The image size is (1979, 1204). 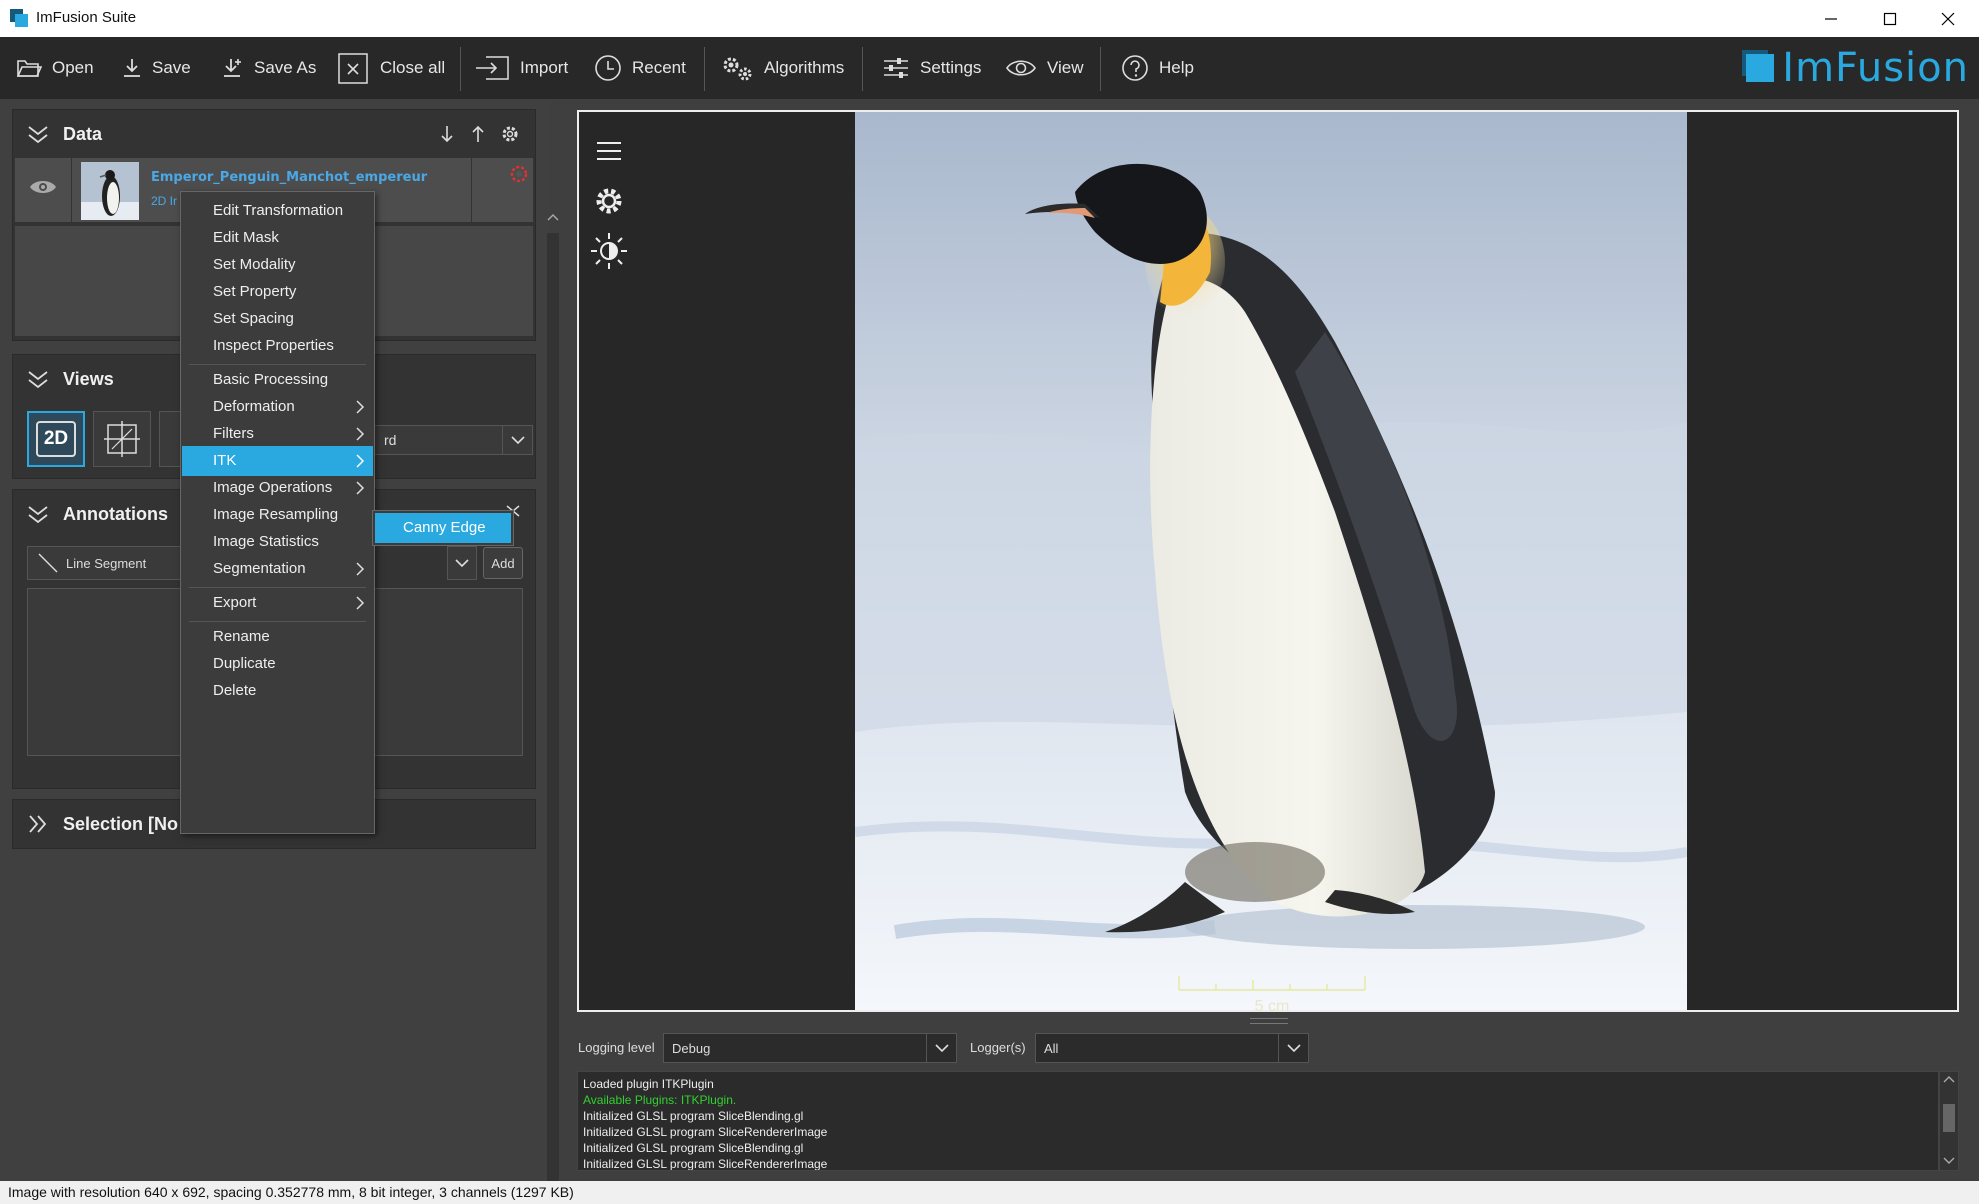 What do you see at coordinates (277, 664) in the screenshot?
I see `menu-item-duplicate: Duplicate` at bounding box center [277, 664].